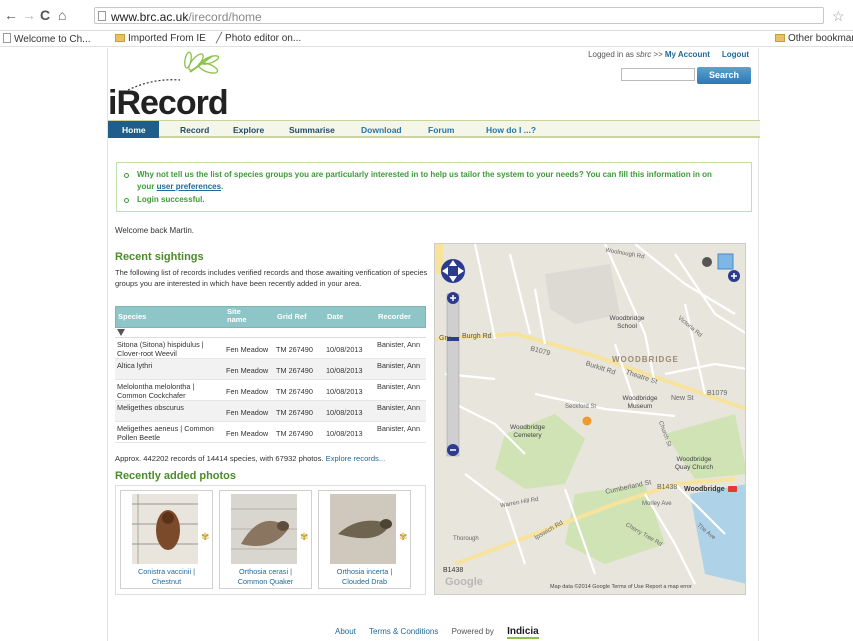 The image size is (853, 641). I want to click on footer-terms-link: Terms & Conditions, so click(403, 631).